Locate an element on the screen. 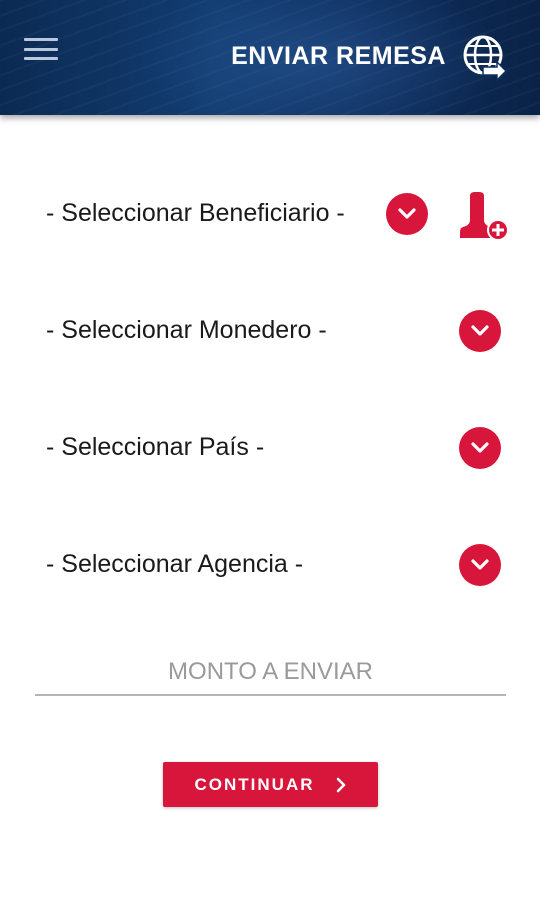 This screenshot has height=900, width=540. monedero-select-label: - Seleccionar Monedero - is located at coordinates (186, 330).